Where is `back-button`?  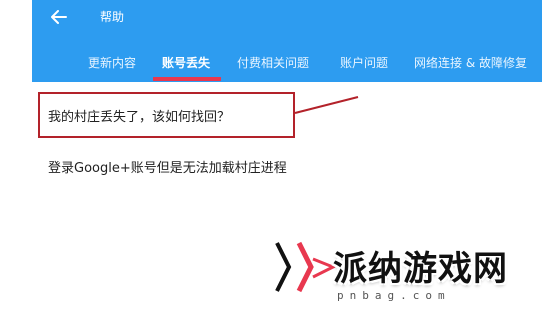 back-button is located at coordinates (59, 17).